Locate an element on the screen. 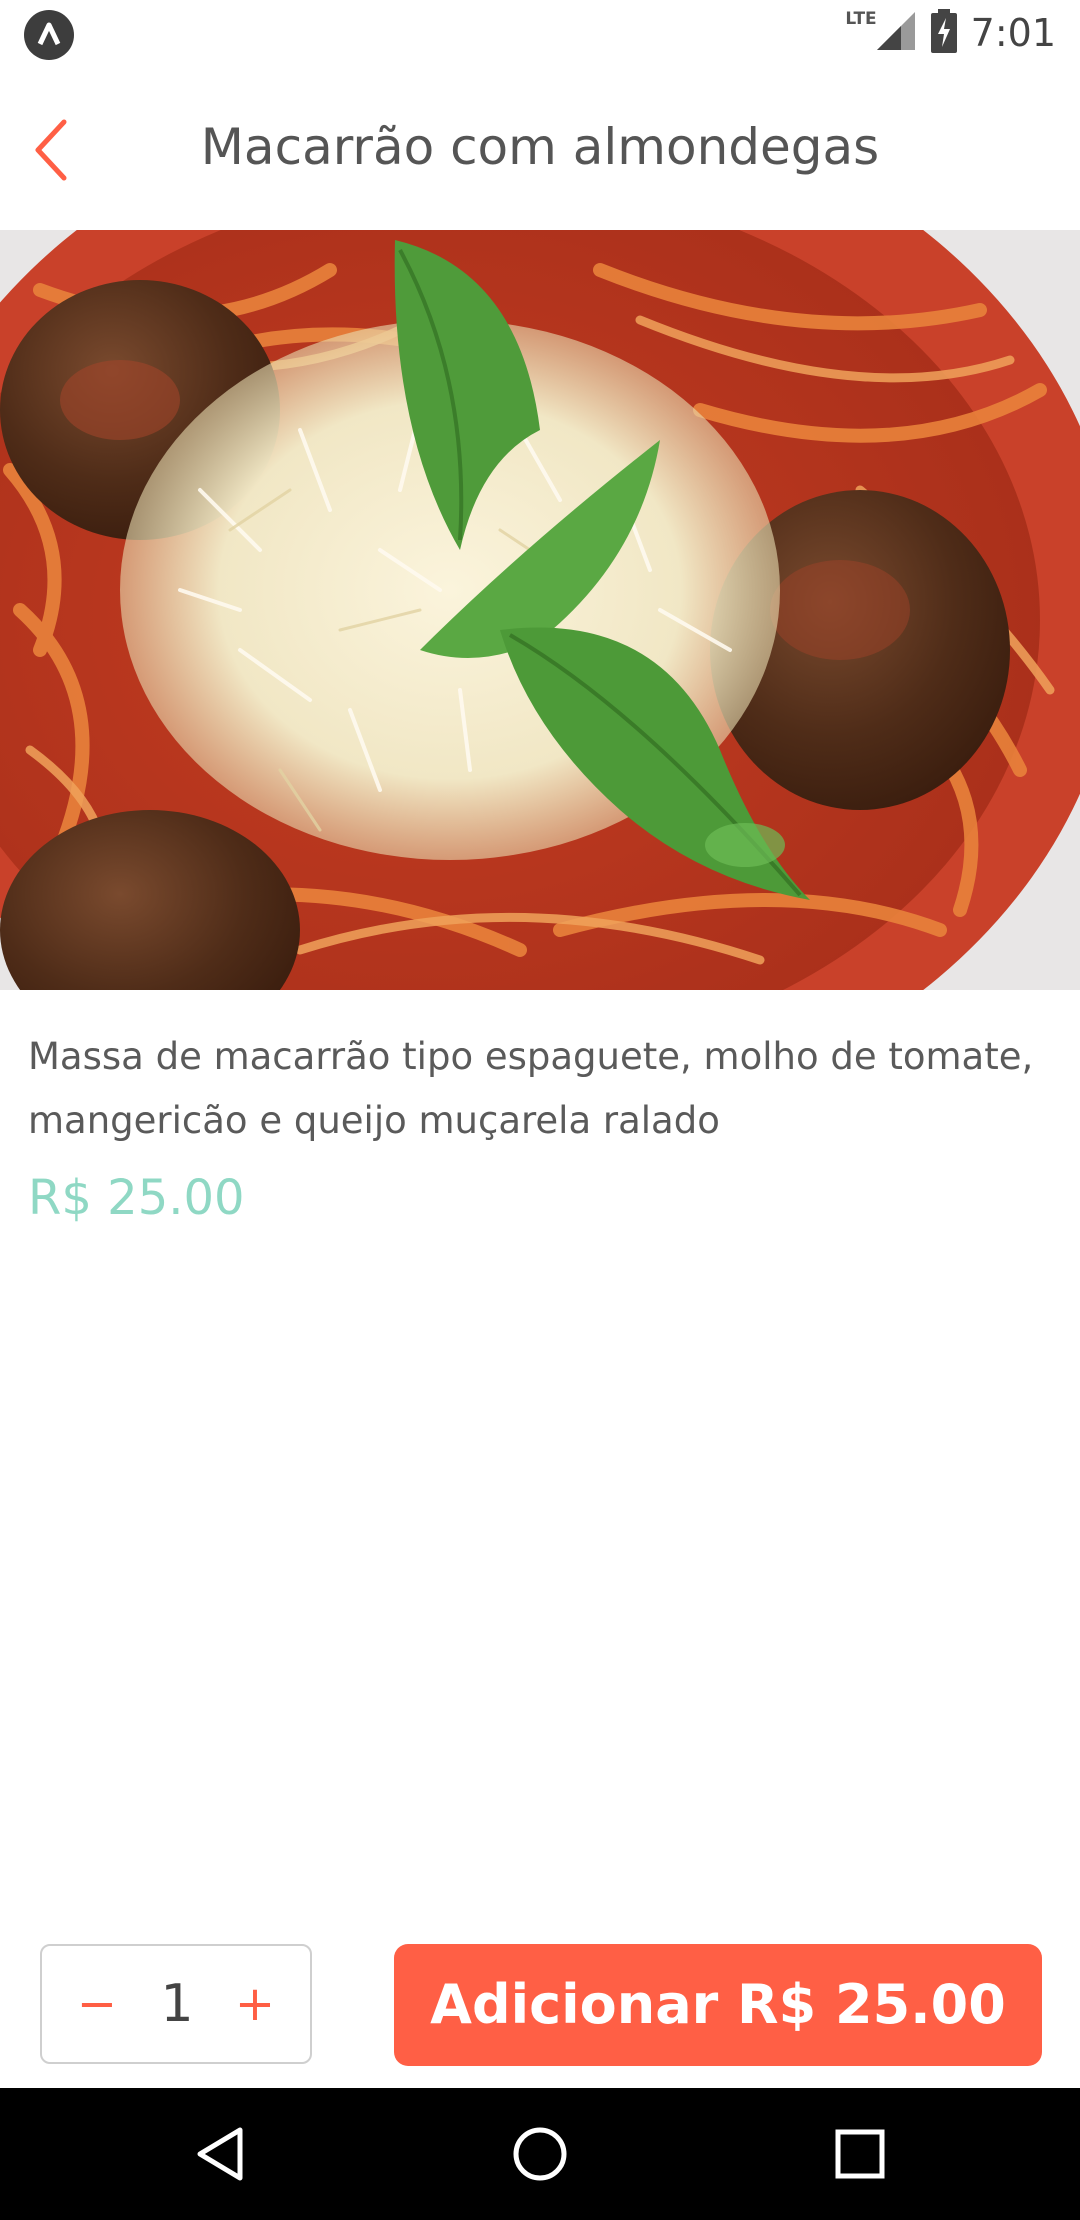  signal-icon is located at coordinates (896, 33).